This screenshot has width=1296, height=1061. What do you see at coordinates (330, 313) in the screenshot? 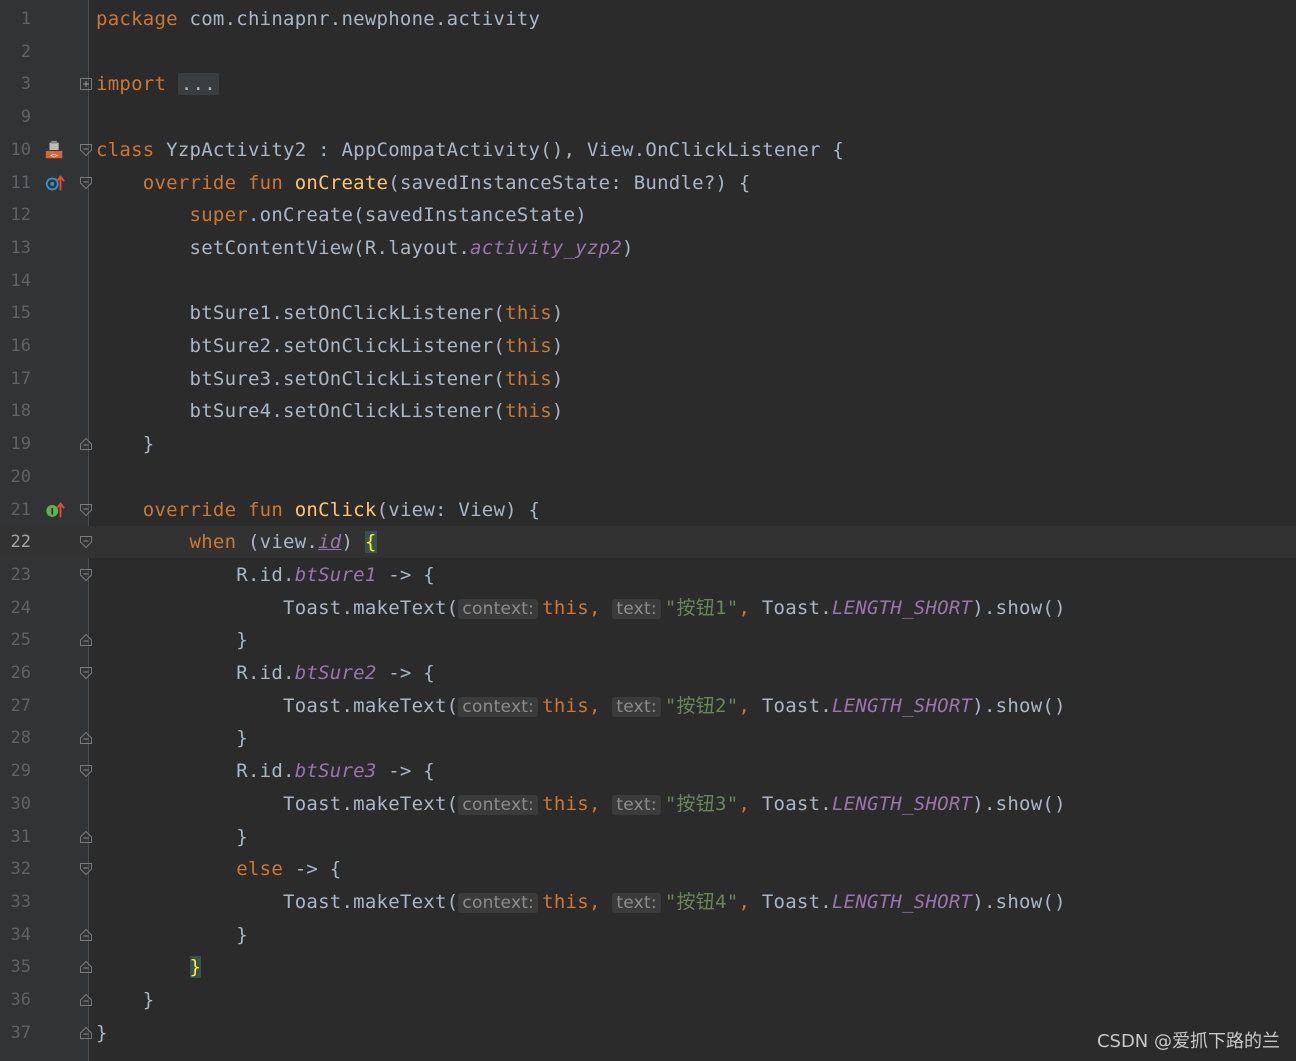
I see `code-text: btSure1.setOnClickListener(this)` at bounding box center [330, 313].